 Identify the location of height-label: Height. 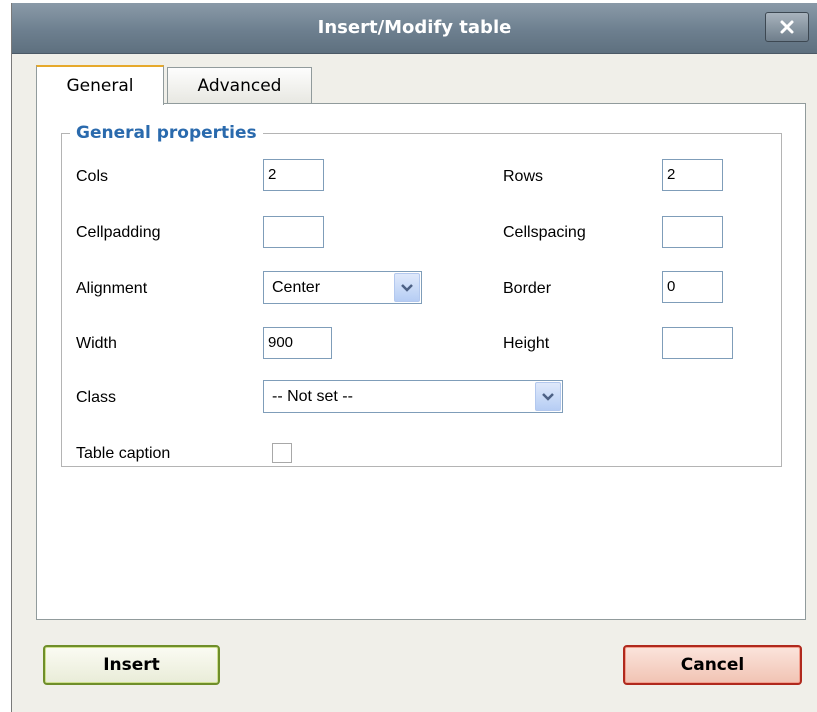
(526, 343).